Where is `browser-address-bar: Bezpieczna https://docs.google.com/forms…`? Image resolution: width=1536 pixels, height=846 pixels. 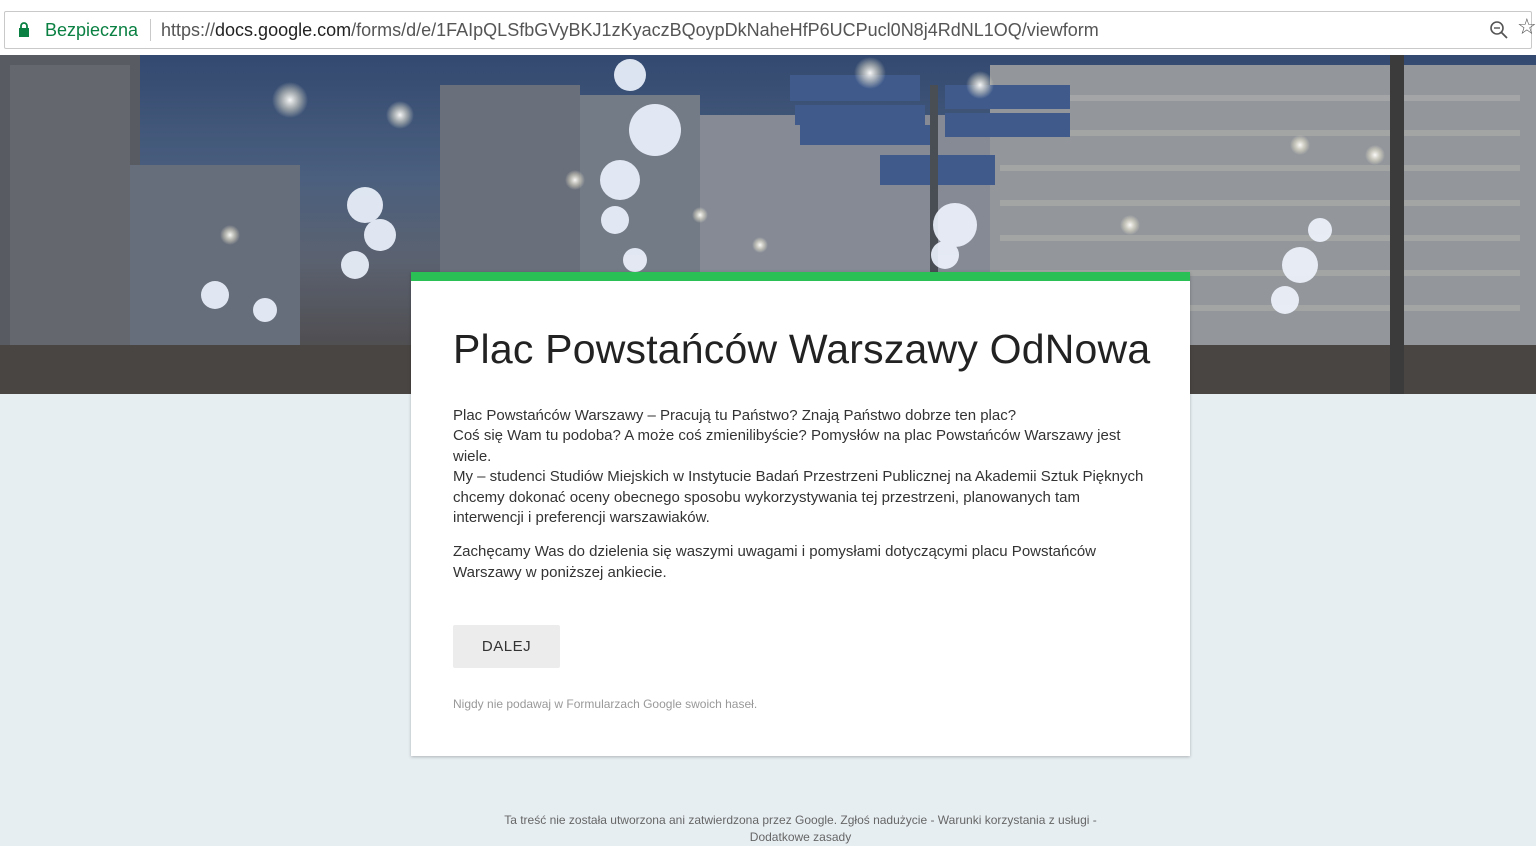
browser-address-bar: Bezpieczna https://docs.google.com/forms… is located at coordinates (768, 27).